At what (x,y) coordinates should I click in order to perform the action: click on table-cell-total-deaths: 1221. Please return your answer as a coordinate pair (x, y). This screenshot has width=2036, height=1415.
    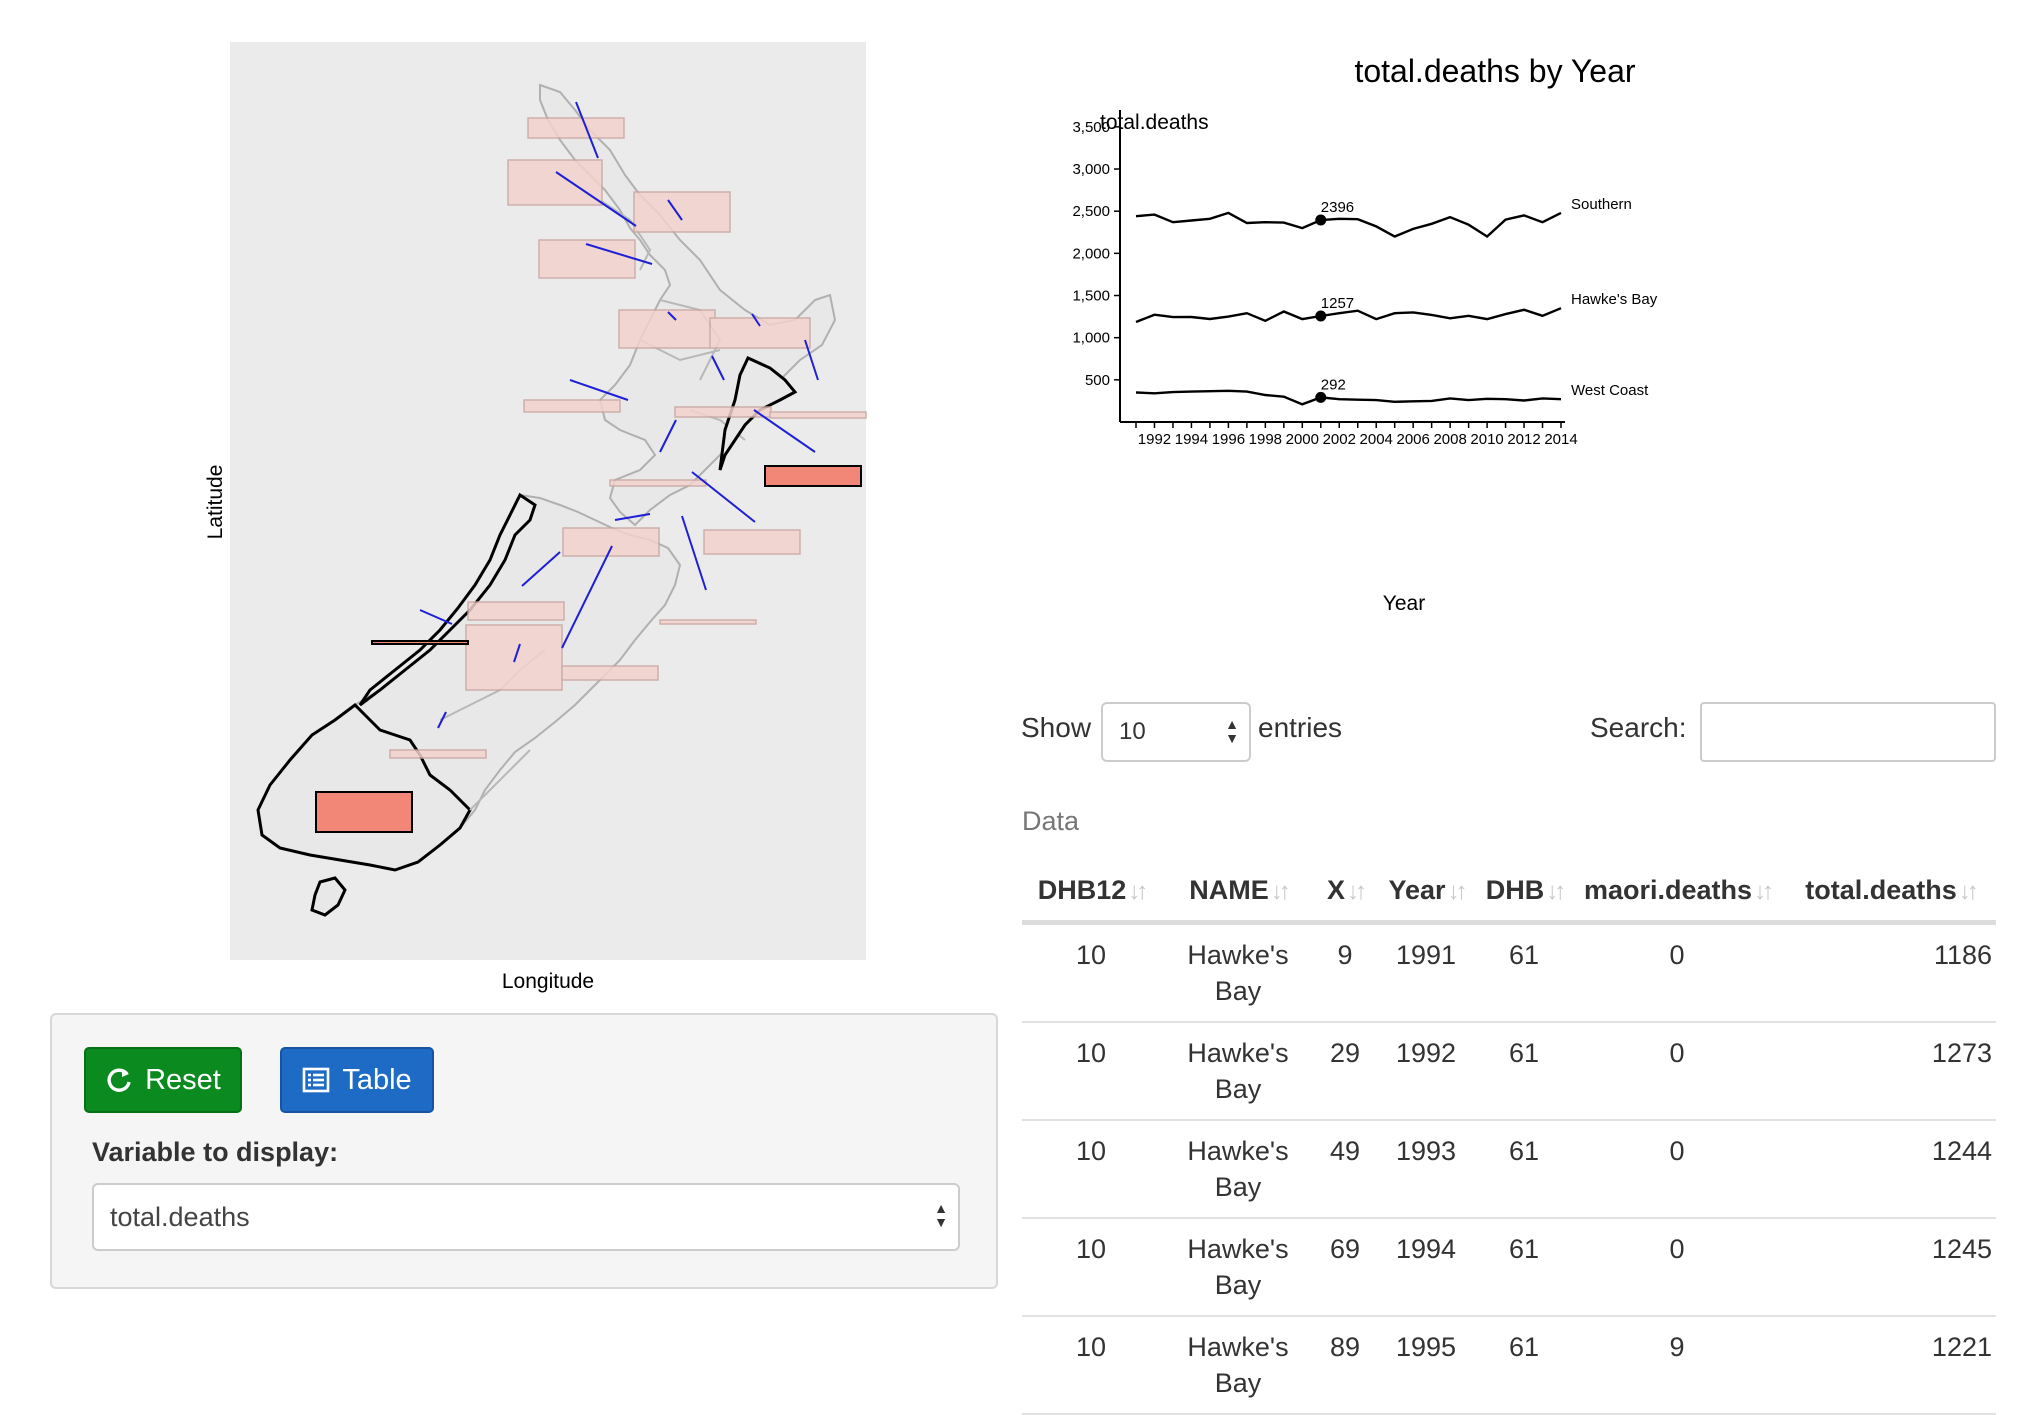
    Looking at the image, I should click on (1890, 1365).